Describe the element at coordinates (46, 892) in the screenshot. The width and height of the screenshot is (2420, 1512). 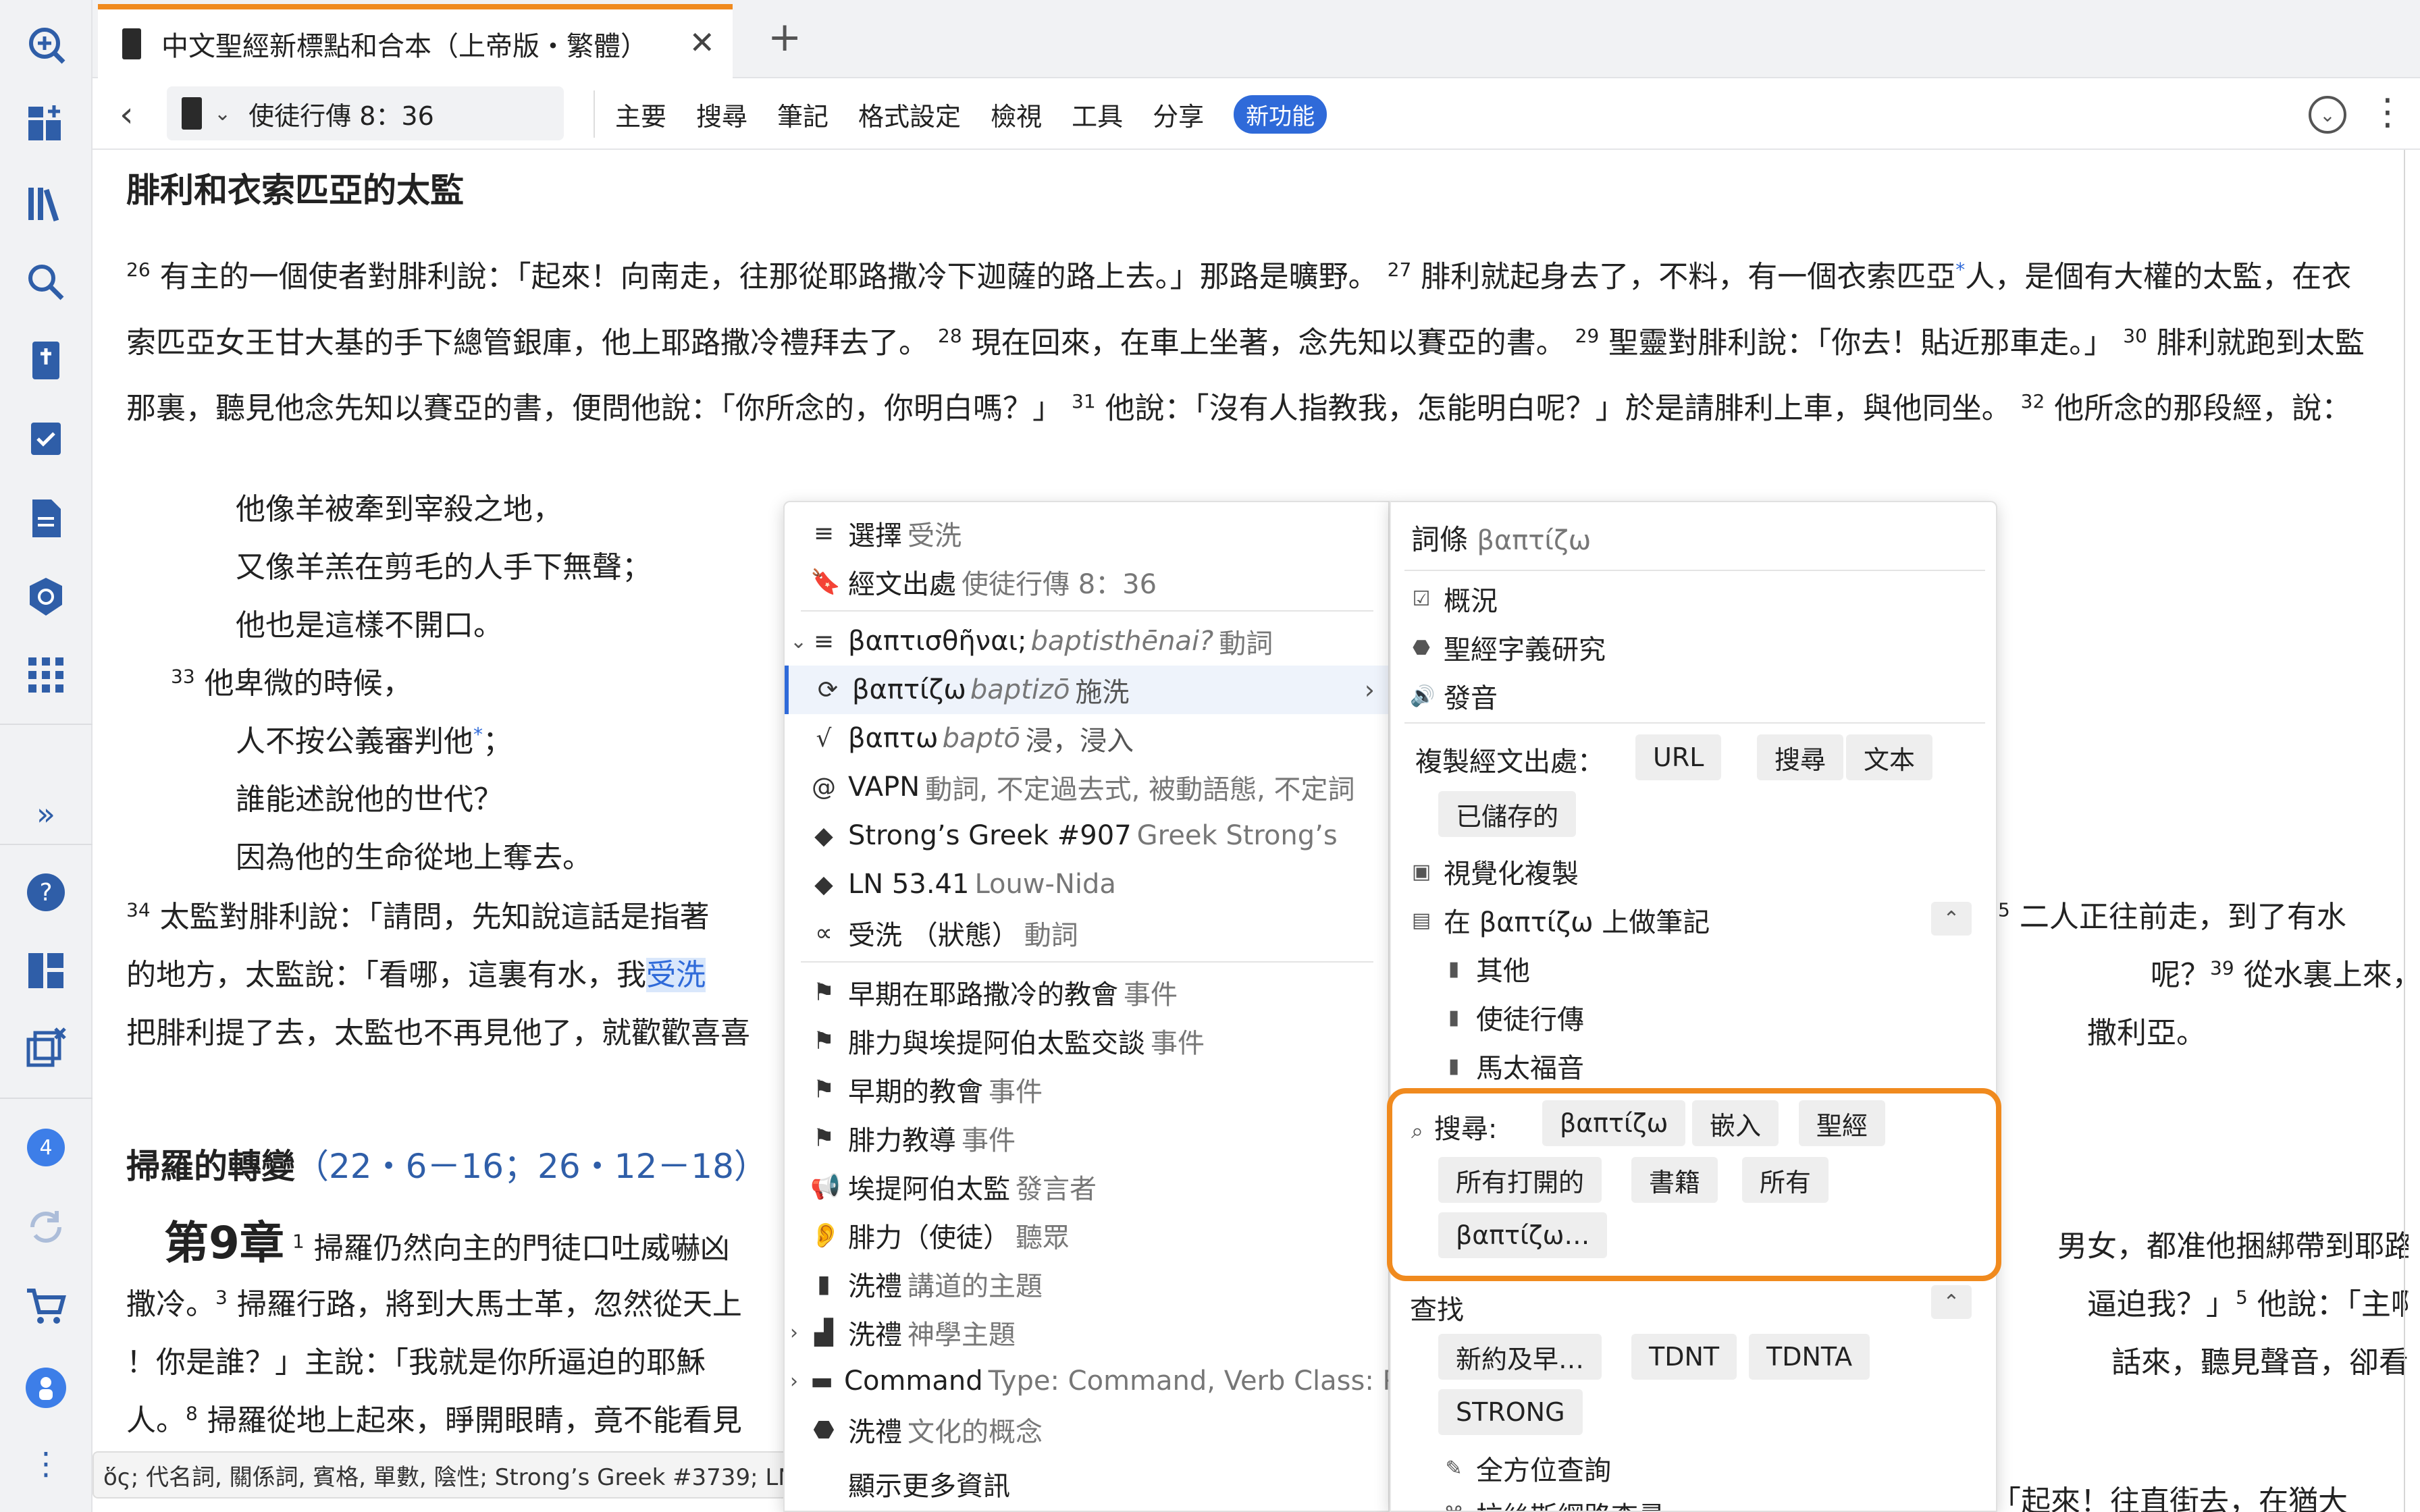
I see `help-icon: ?` at that location.